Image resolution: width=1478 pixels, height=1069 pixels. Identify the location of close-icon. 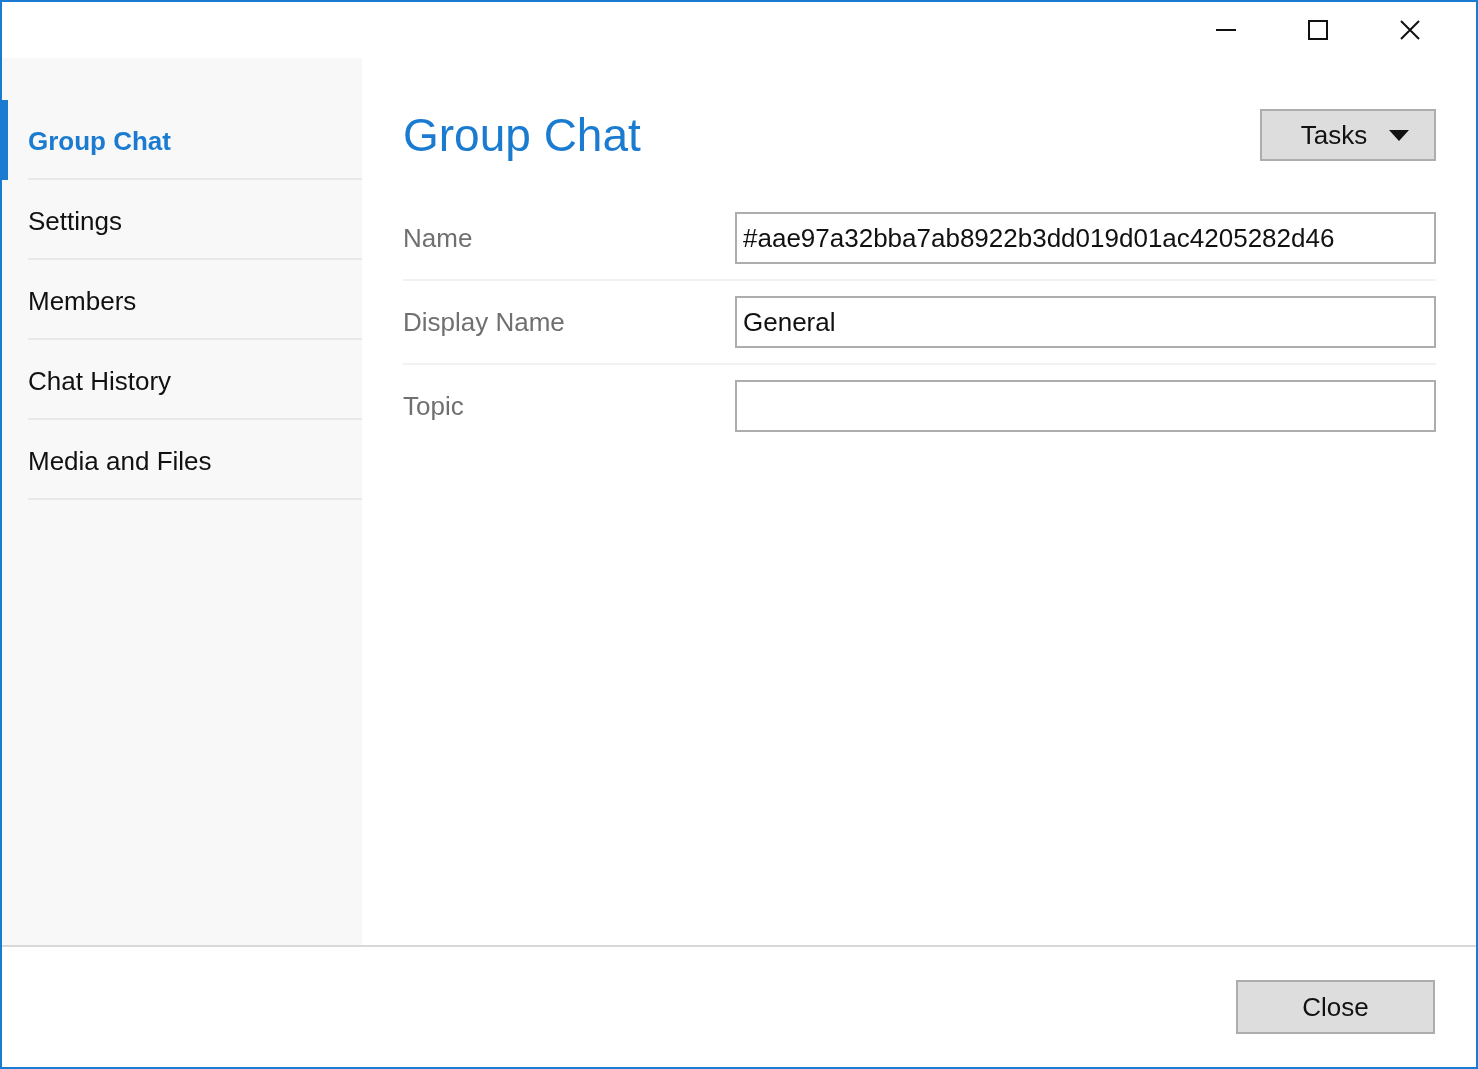
(1410, 30).